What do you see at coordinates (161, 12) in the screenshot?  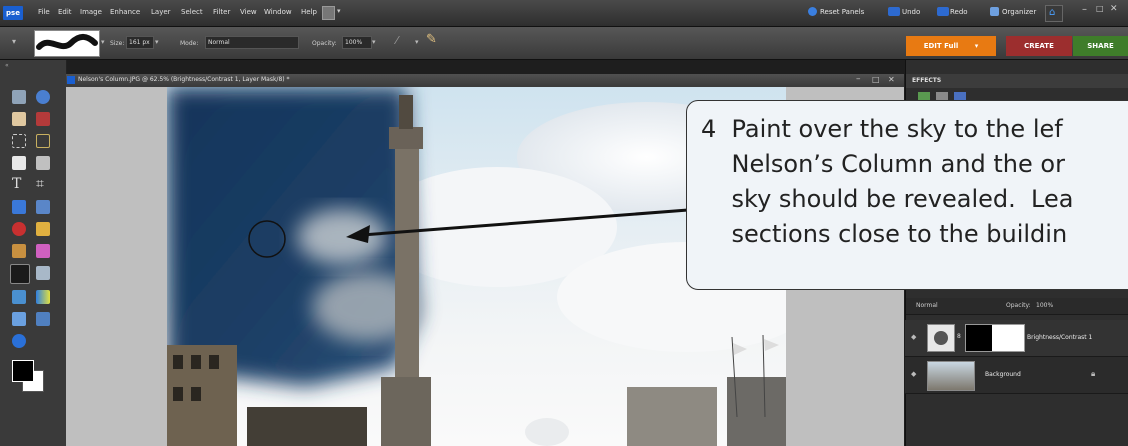 I see `menu-layer: Layer` at bounding box center [161, 12].